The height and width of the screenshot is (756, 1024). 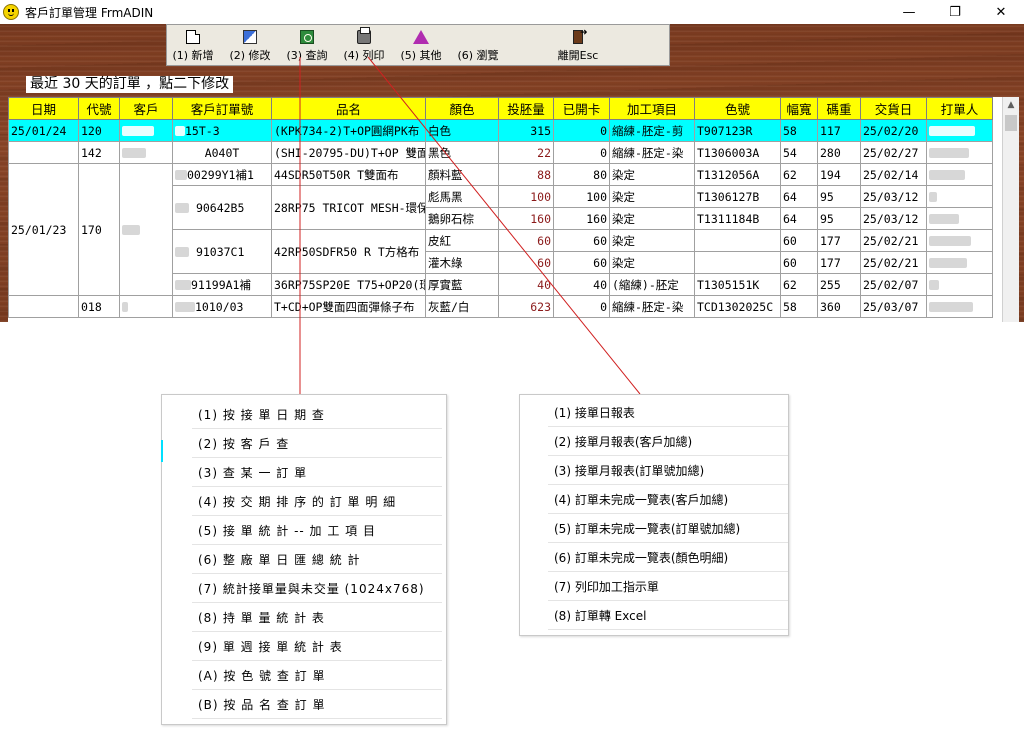 What do you see at coordinates (668, 413) in the screenshot?
I see `menu-item-daily-report: (1) 接單日報表` at bounding box center [668, 413].